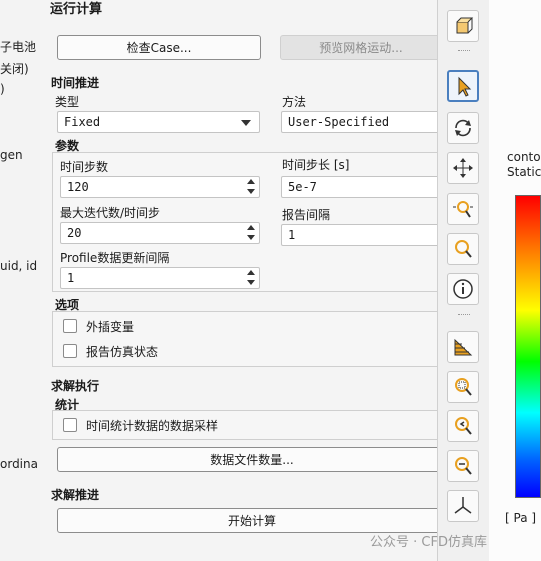 The height and width of the screenshot is (561, 541). What do you see at coordinates (524, 157) in the screenshot?
I see `contour-title: conto` at bounding box center [524, 157].